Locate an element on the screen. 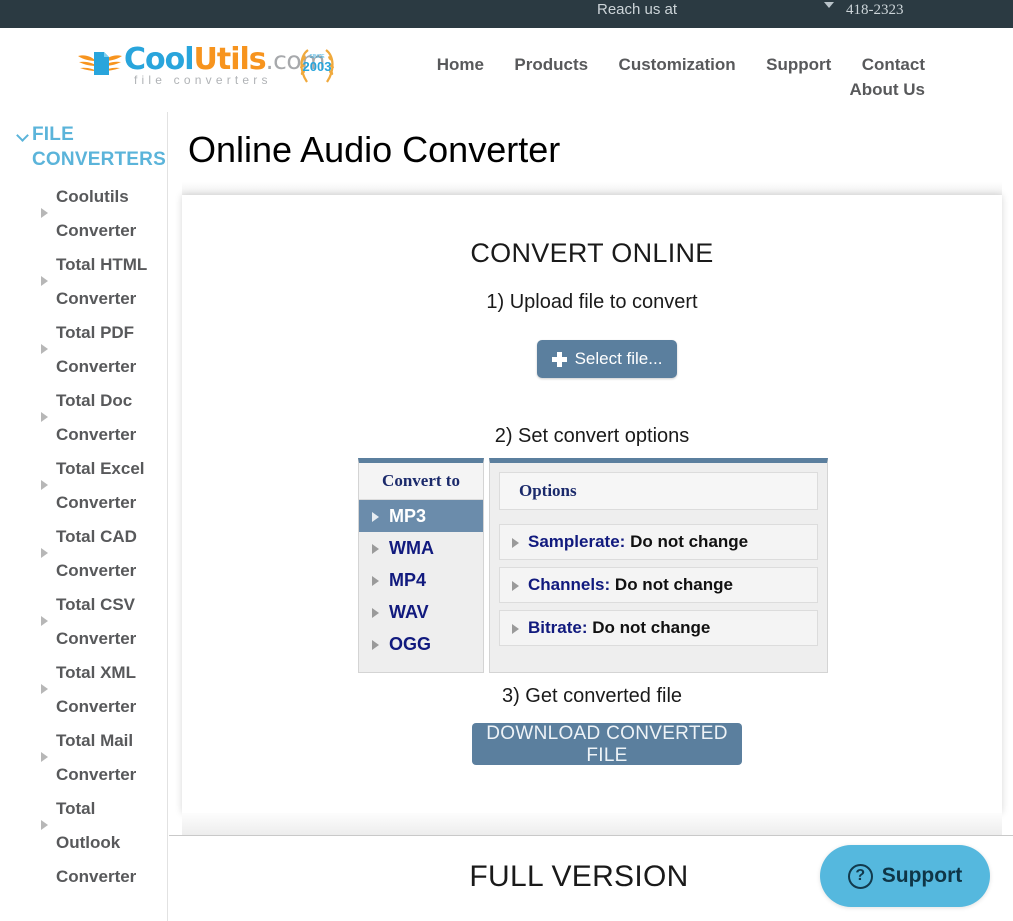 The height and width of the screenshot is (921, 1013). step-3-label: 3) Get converted file is located at coordinates (592, 696).